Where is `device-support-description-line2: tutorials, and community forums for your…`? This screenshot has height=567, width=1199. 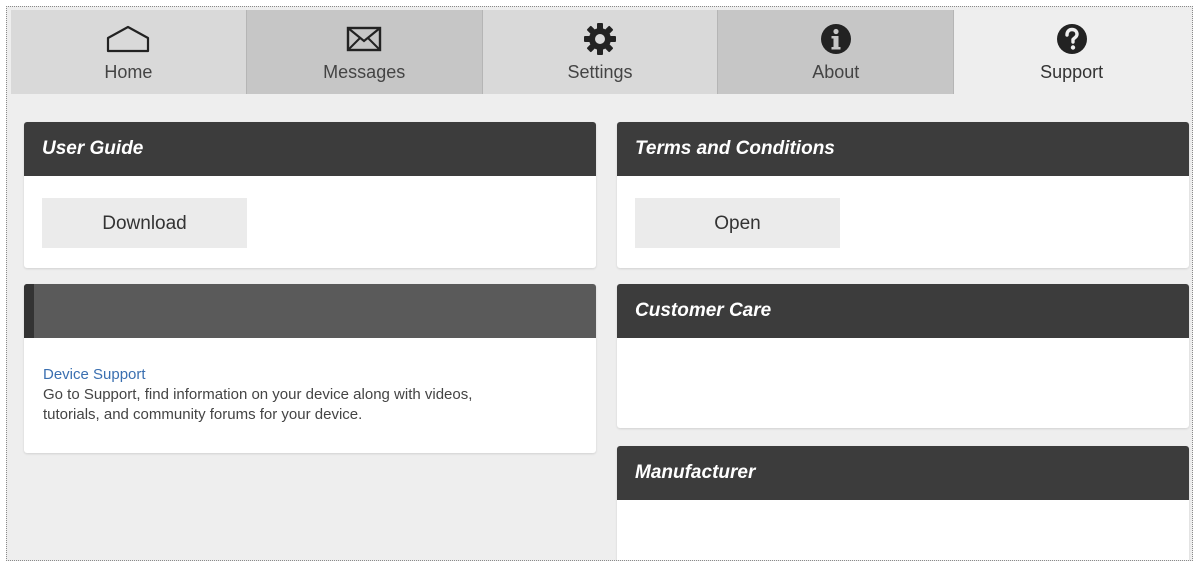
device-support-description-line2: tutorials, and community forums for your… is located at coordinates (203, 414).